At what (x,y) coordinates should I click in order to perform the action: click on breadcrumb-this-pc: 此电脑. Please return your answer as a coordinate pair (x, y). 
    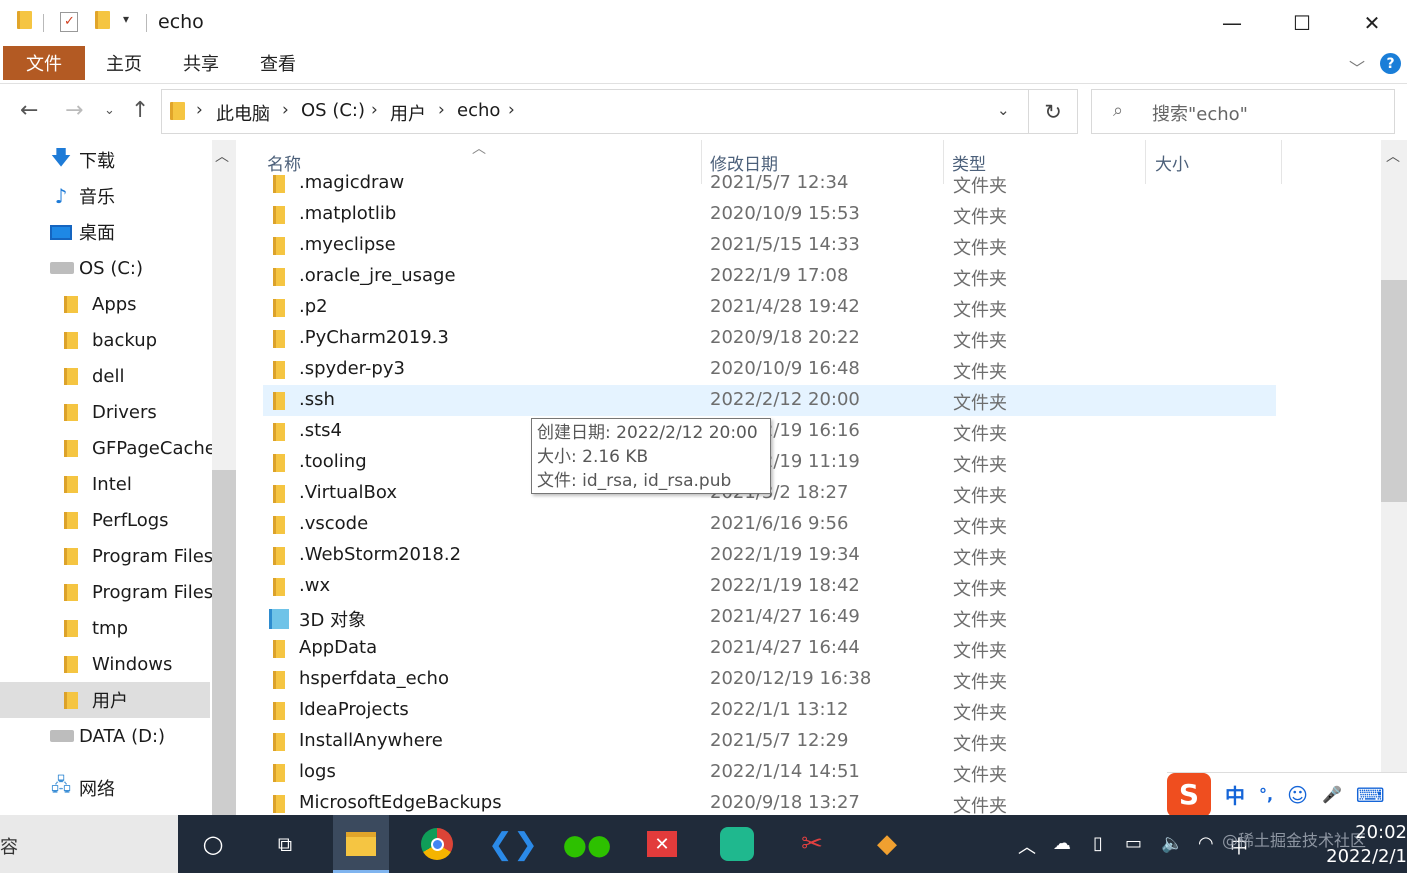
    Looking at the image, I should click on (243, 113).